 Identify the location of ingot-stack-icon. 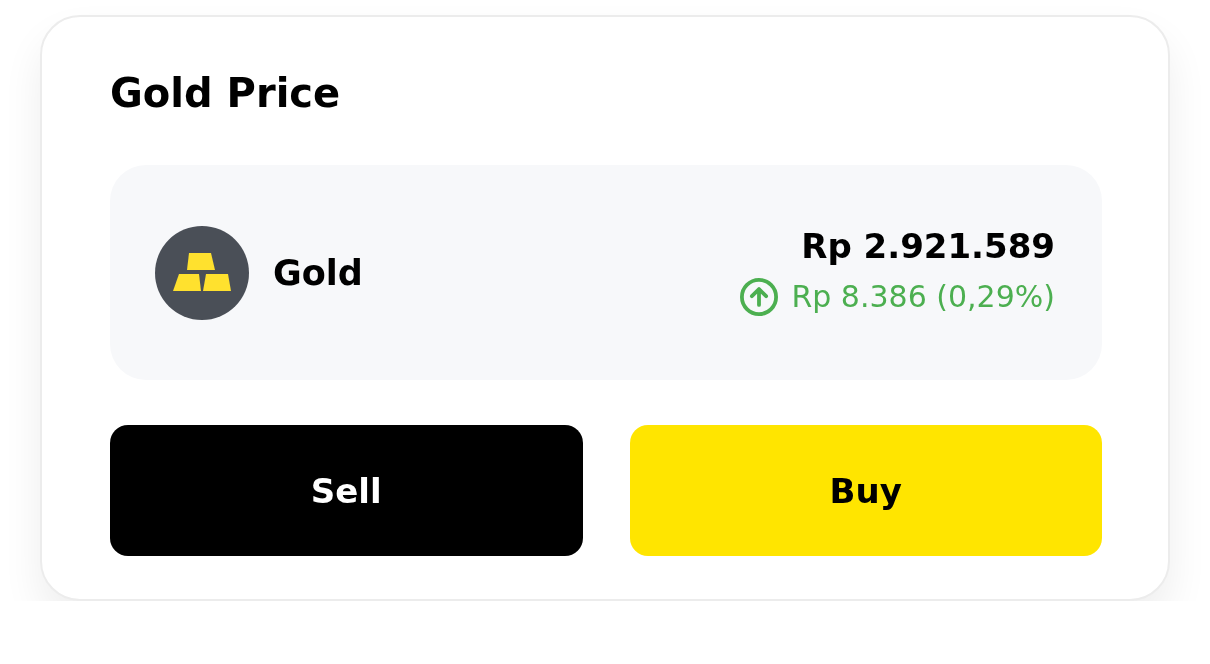
(202, 272).